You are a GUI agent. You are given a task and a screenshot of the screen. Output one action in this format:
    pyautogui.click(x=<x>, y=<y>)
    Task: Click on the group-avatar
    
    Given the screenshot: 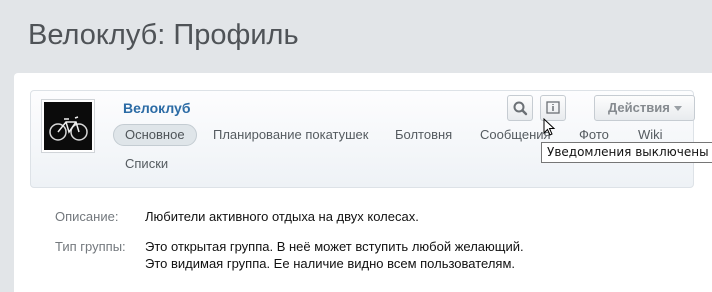 What is the action you would take?
    pyautogui.click(x=68, y=126)
    